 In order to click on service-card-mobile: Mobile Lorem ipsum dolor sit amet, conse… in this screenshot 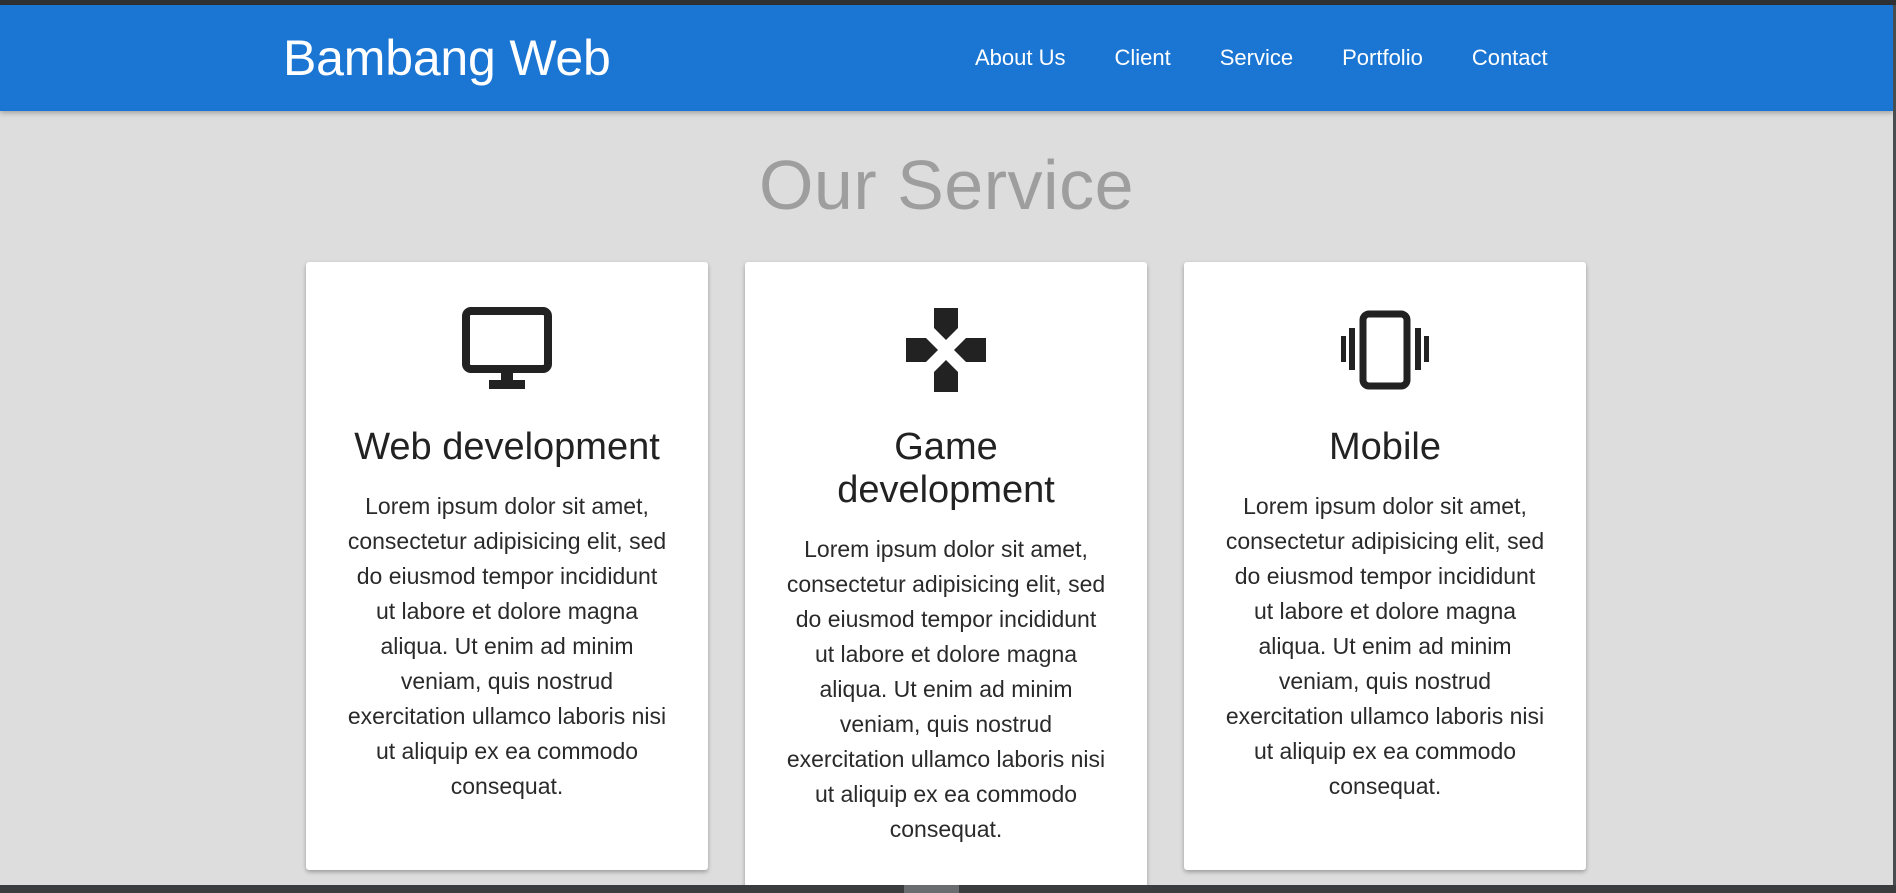, I will do `click(1385, 566)`.